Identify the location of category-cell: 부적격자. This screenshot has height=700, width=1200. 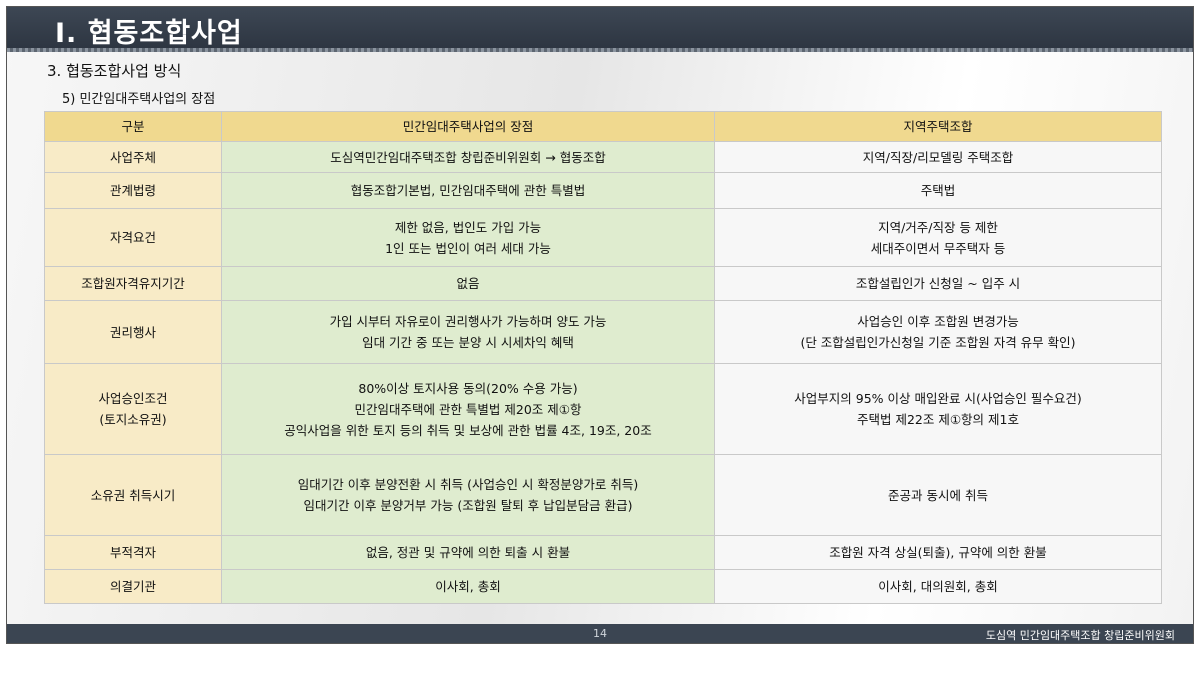
(133, 552).